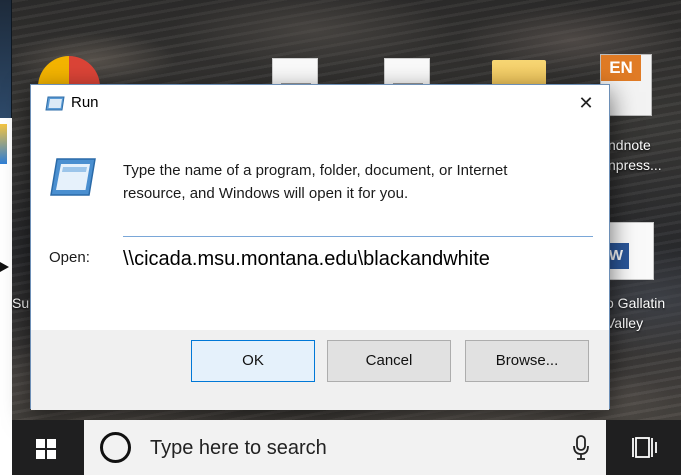  What do you see at coordinates (6, 59) in the screenshot?
I see `left-thumbnail` at bounding box center [6, 59].